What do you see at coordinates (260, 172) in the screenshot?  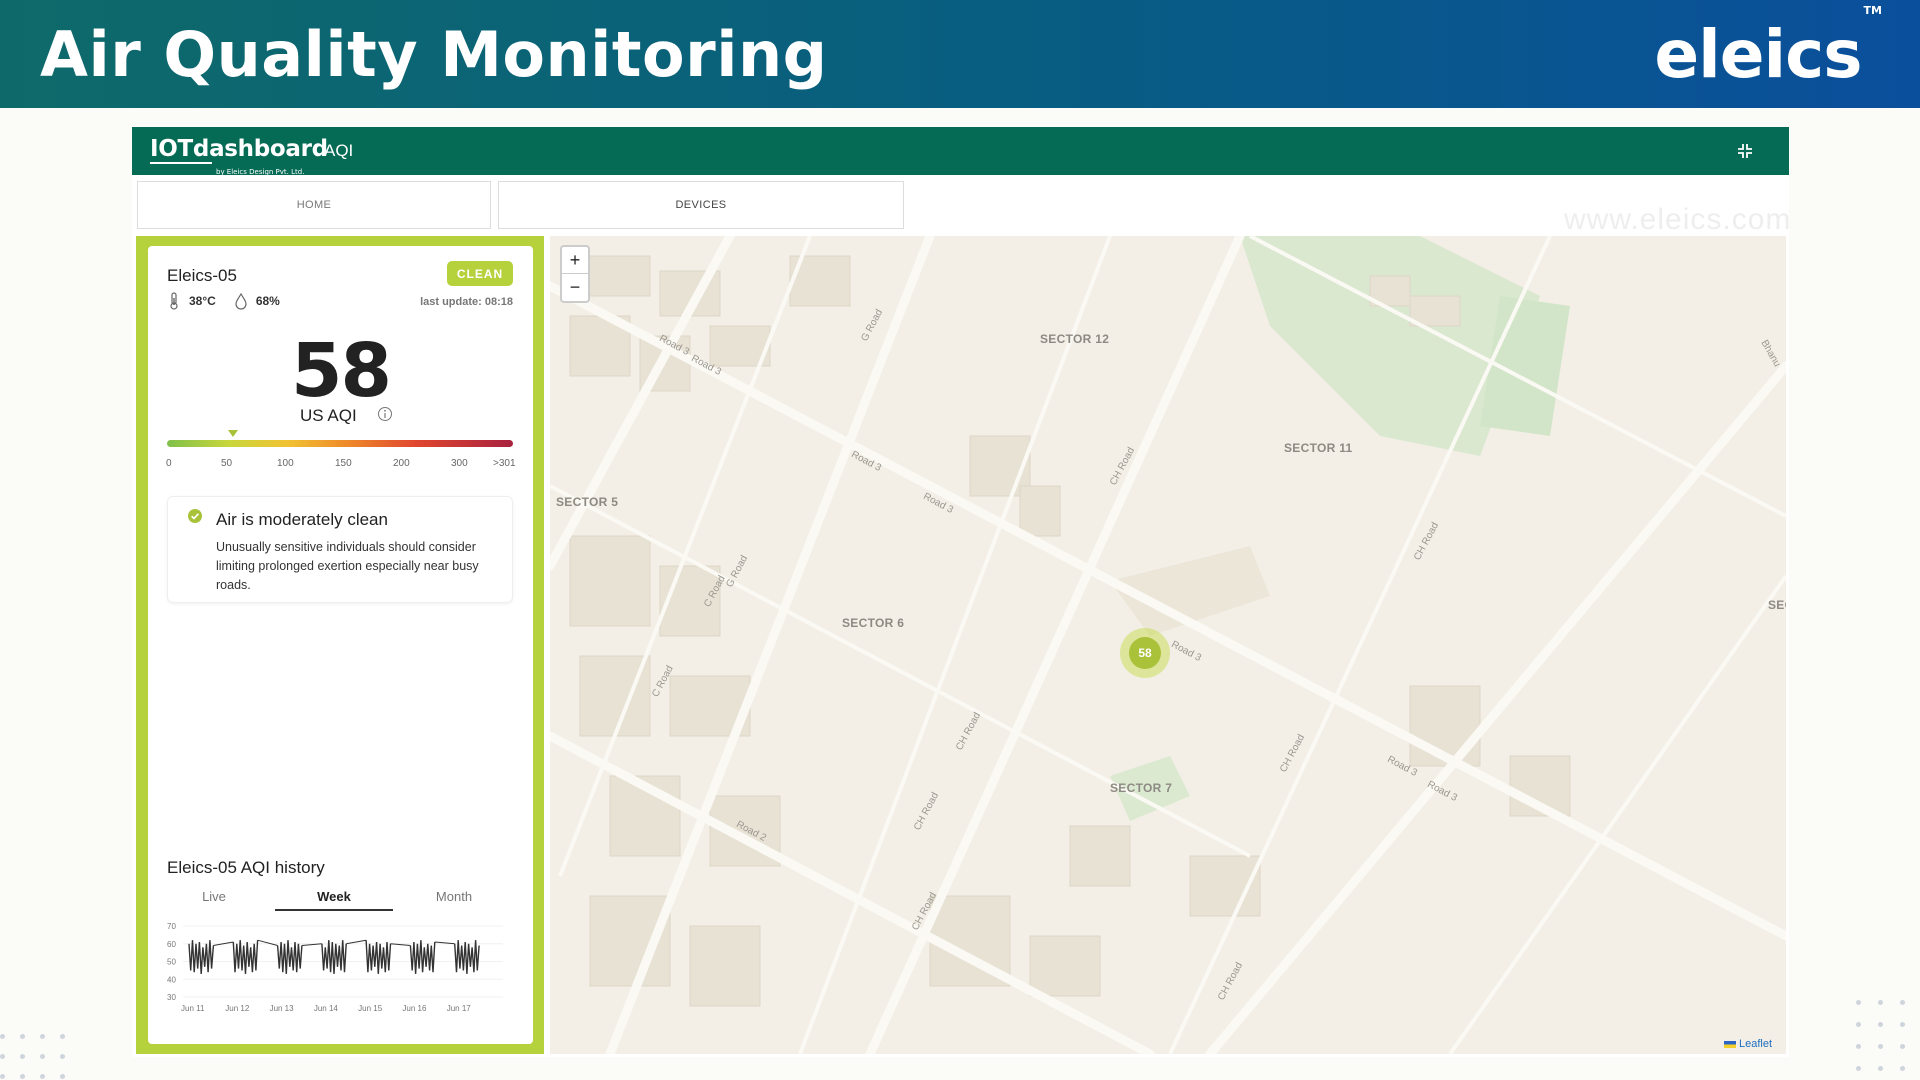 I see `logo-subtext: by Eleics Design Pvt. Ltd.` at bounding box center [260, 172].